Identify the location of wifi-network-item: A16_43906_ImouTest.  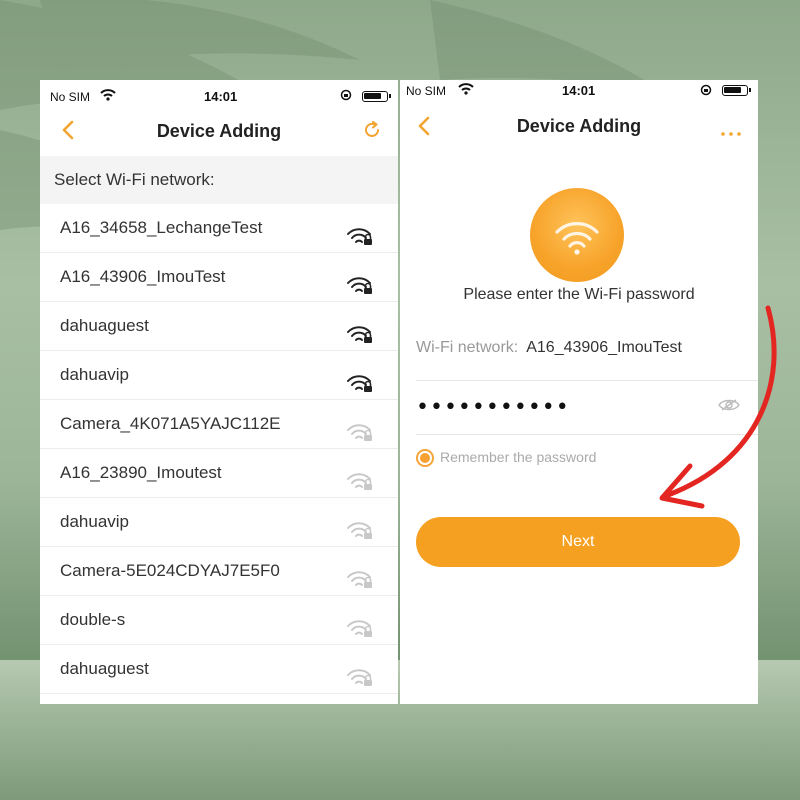
(219, 277).